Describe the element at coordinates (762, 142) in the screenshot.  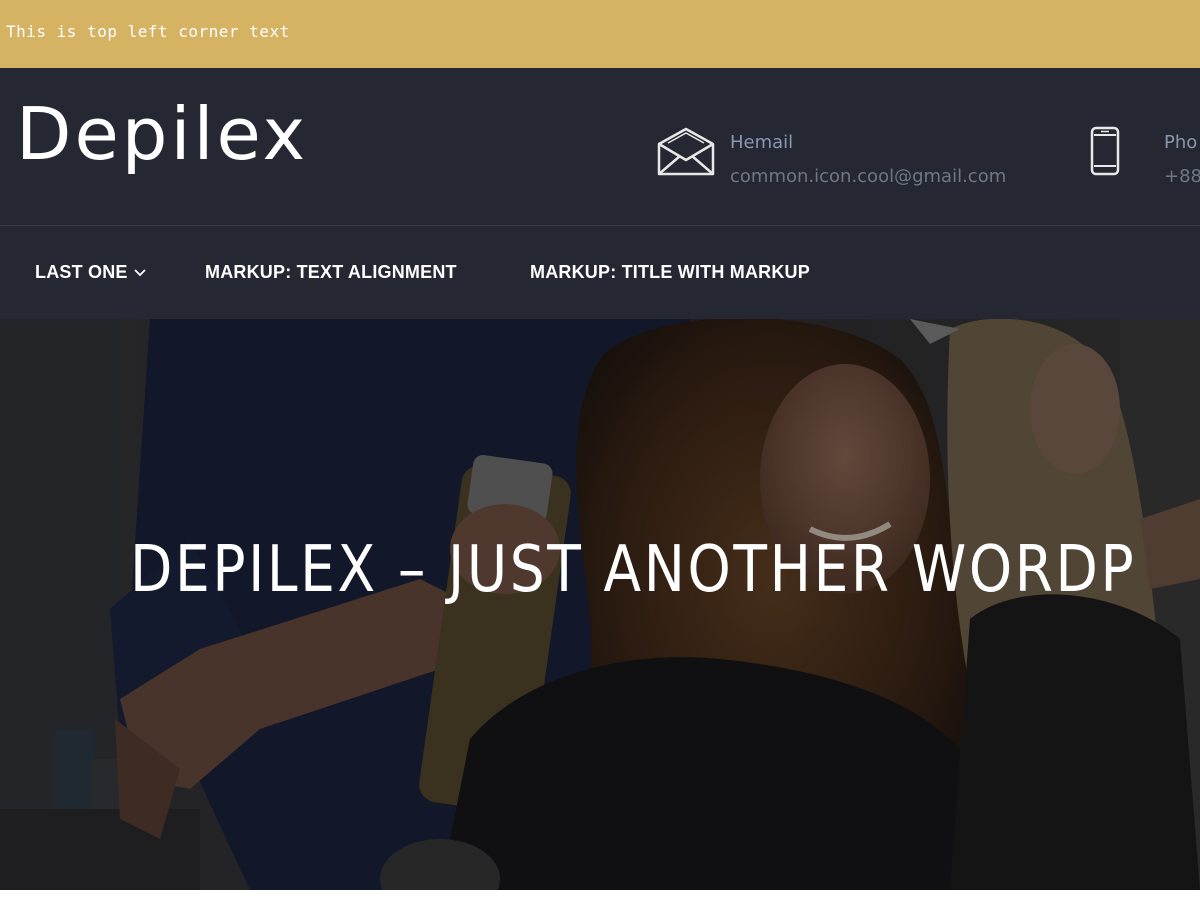
I see `email-label: Hemail` at that location.